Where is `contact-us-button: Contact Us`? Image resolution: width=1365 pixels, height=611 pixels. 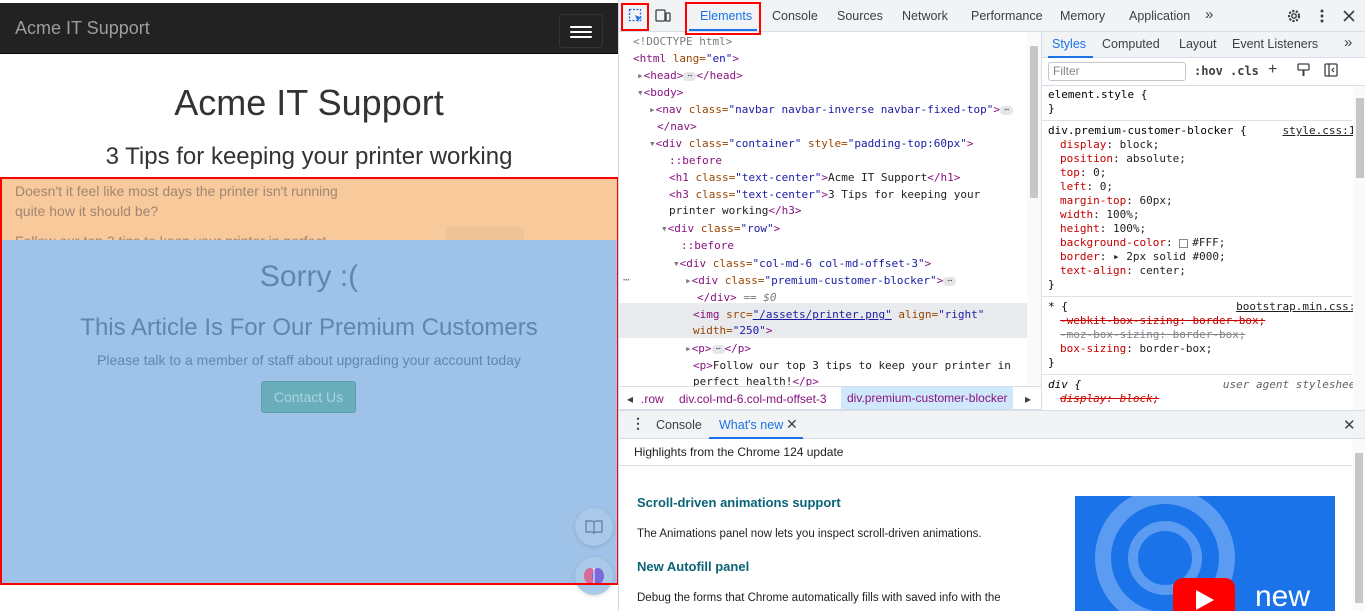
contact-us-button: Contact Us is located at coordinates (308, 397).